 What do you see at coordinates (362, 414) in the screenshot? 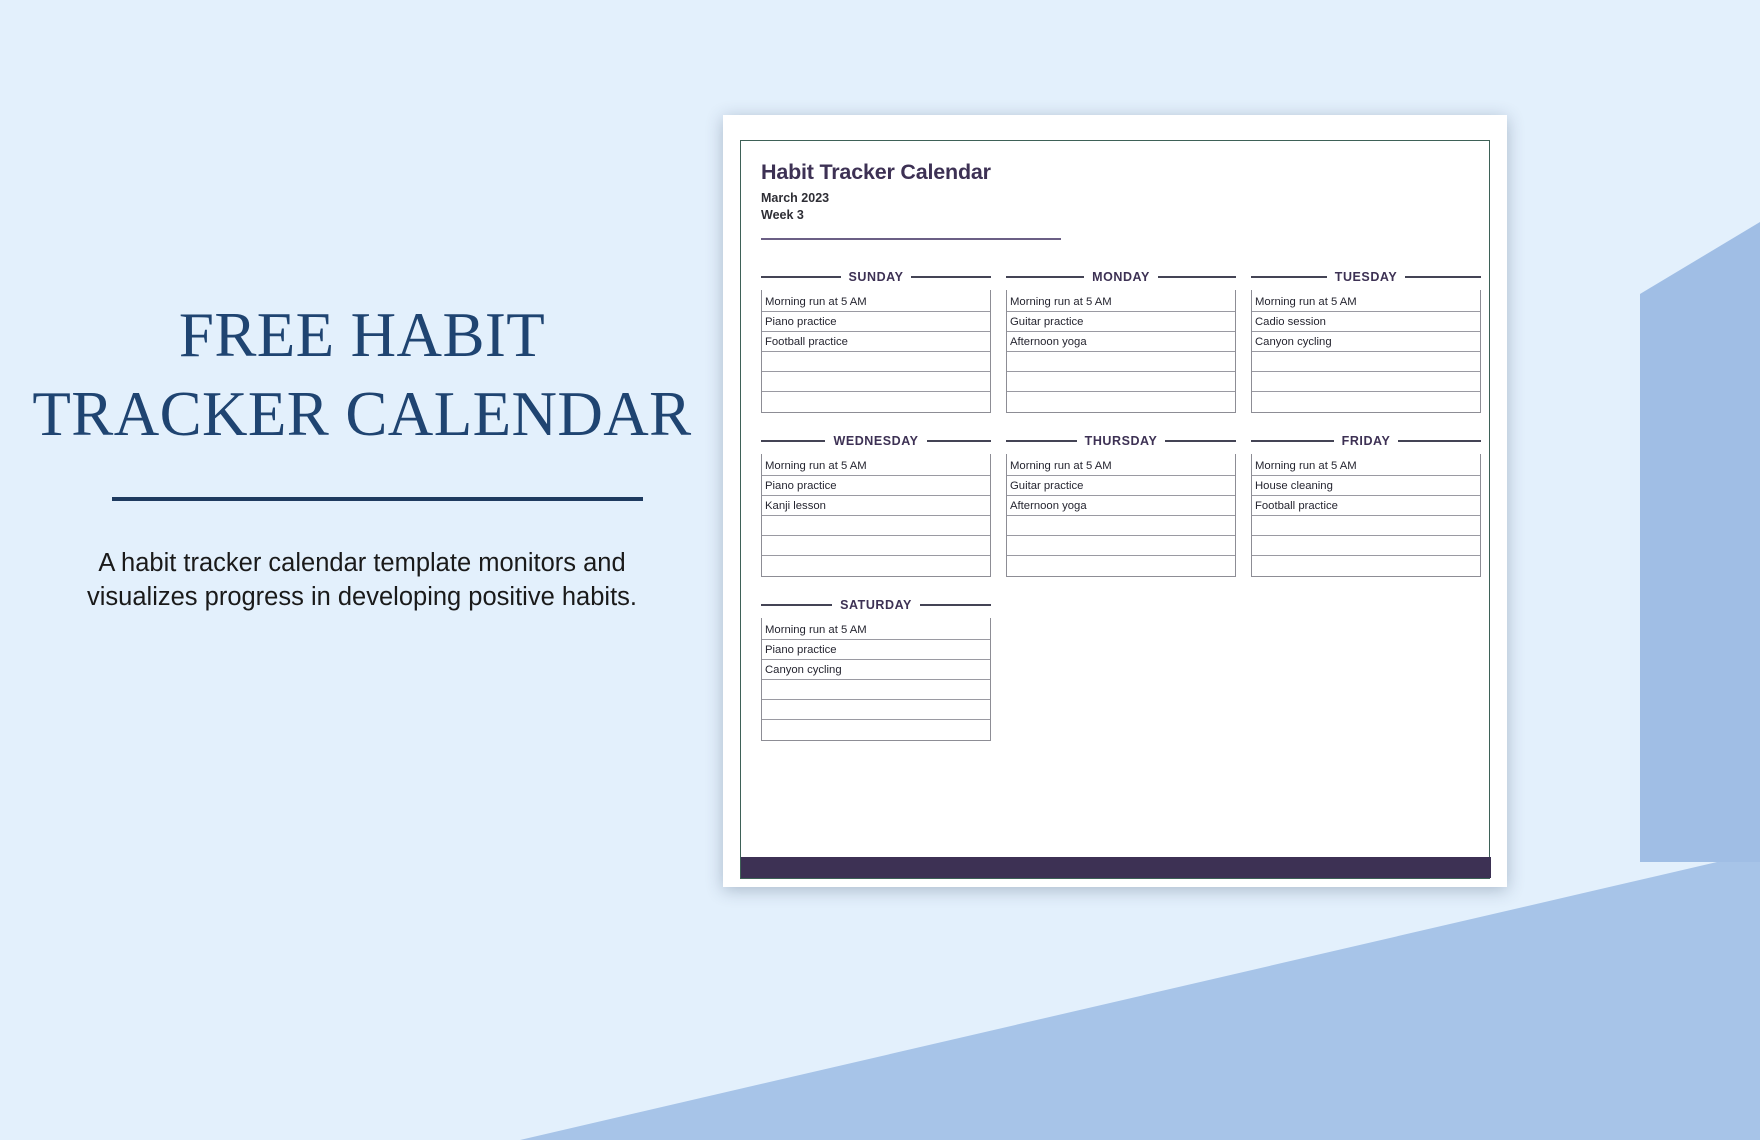
I see `promo-title-line-2: TRACKER CALENDAR` at bounding box center [362, 414].